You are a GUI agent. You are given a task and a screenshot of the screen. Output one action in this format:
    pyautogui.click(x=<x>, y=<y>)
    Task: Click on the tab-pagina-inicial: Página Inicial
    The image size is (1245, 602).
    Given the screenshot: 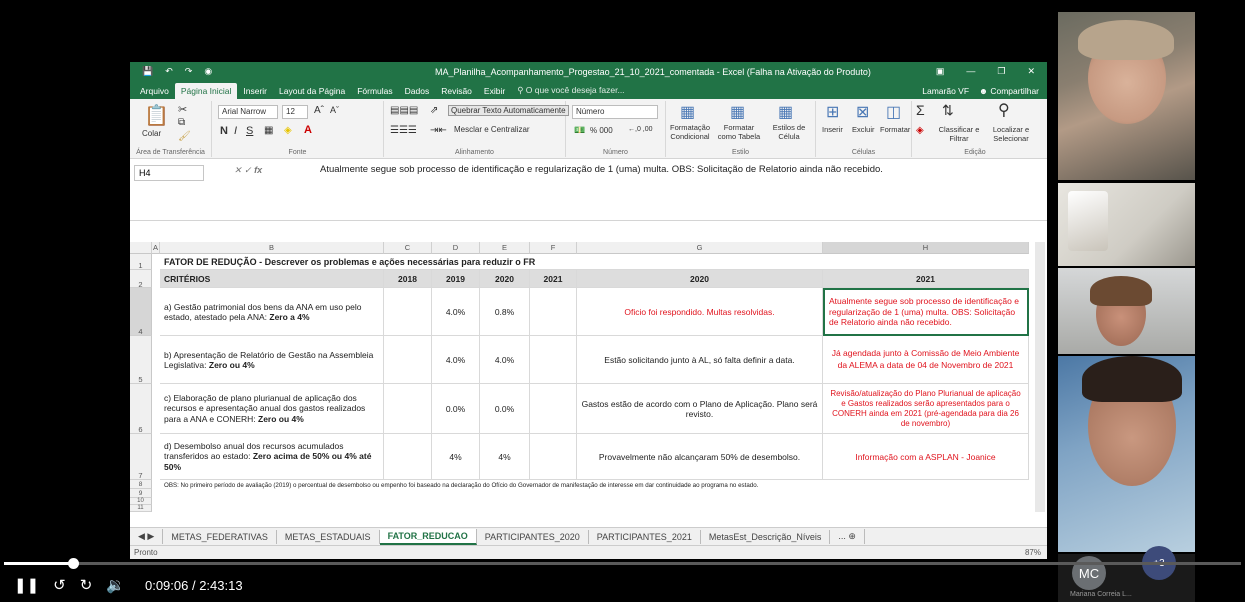 What is the action you would take?
    pyautogui.click(x=206, y=91)
    